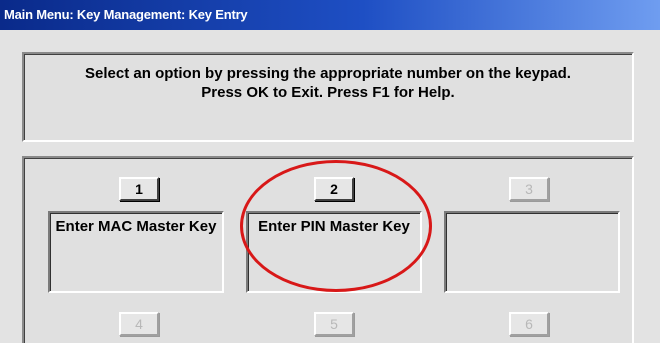 The height and width of the screenshot is (343, 660). Describe the element at coordinates (334, 189) in the screenshot. I see `option-2-button: 2` at that location.